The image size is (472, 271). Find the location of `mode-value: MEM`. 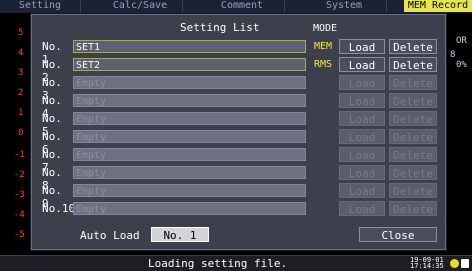

mode-value: MEM is located at coordinates (323, 46).